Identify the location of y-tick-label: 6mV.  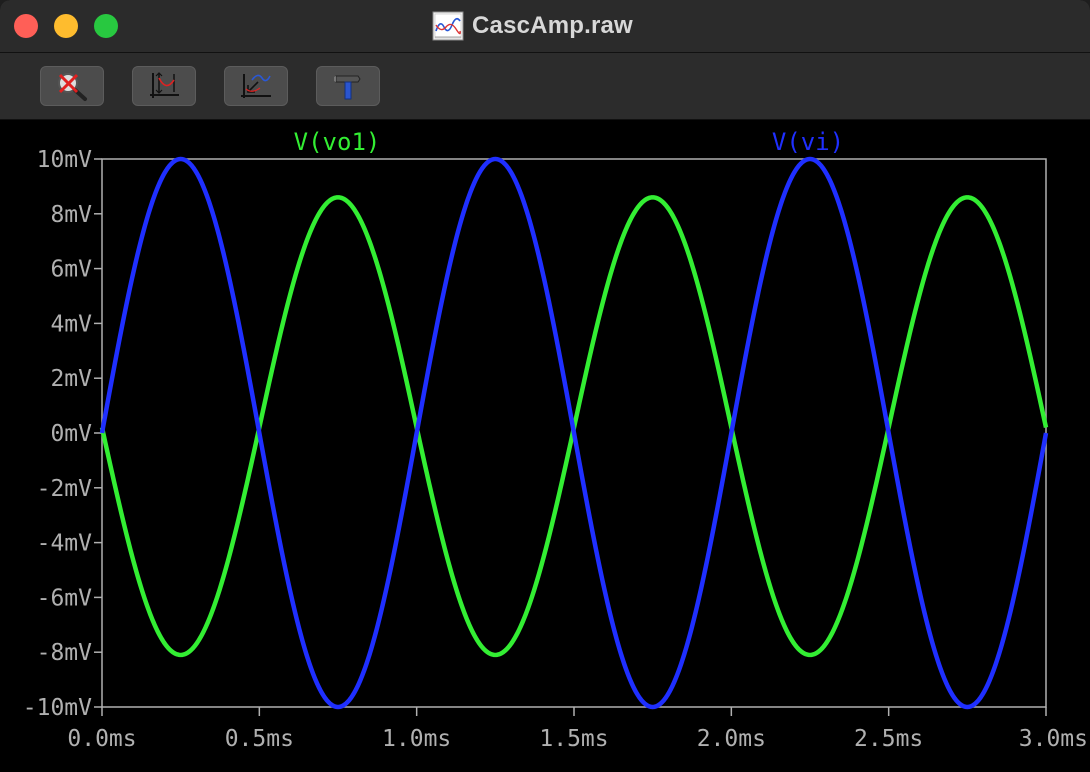
(71, 270).